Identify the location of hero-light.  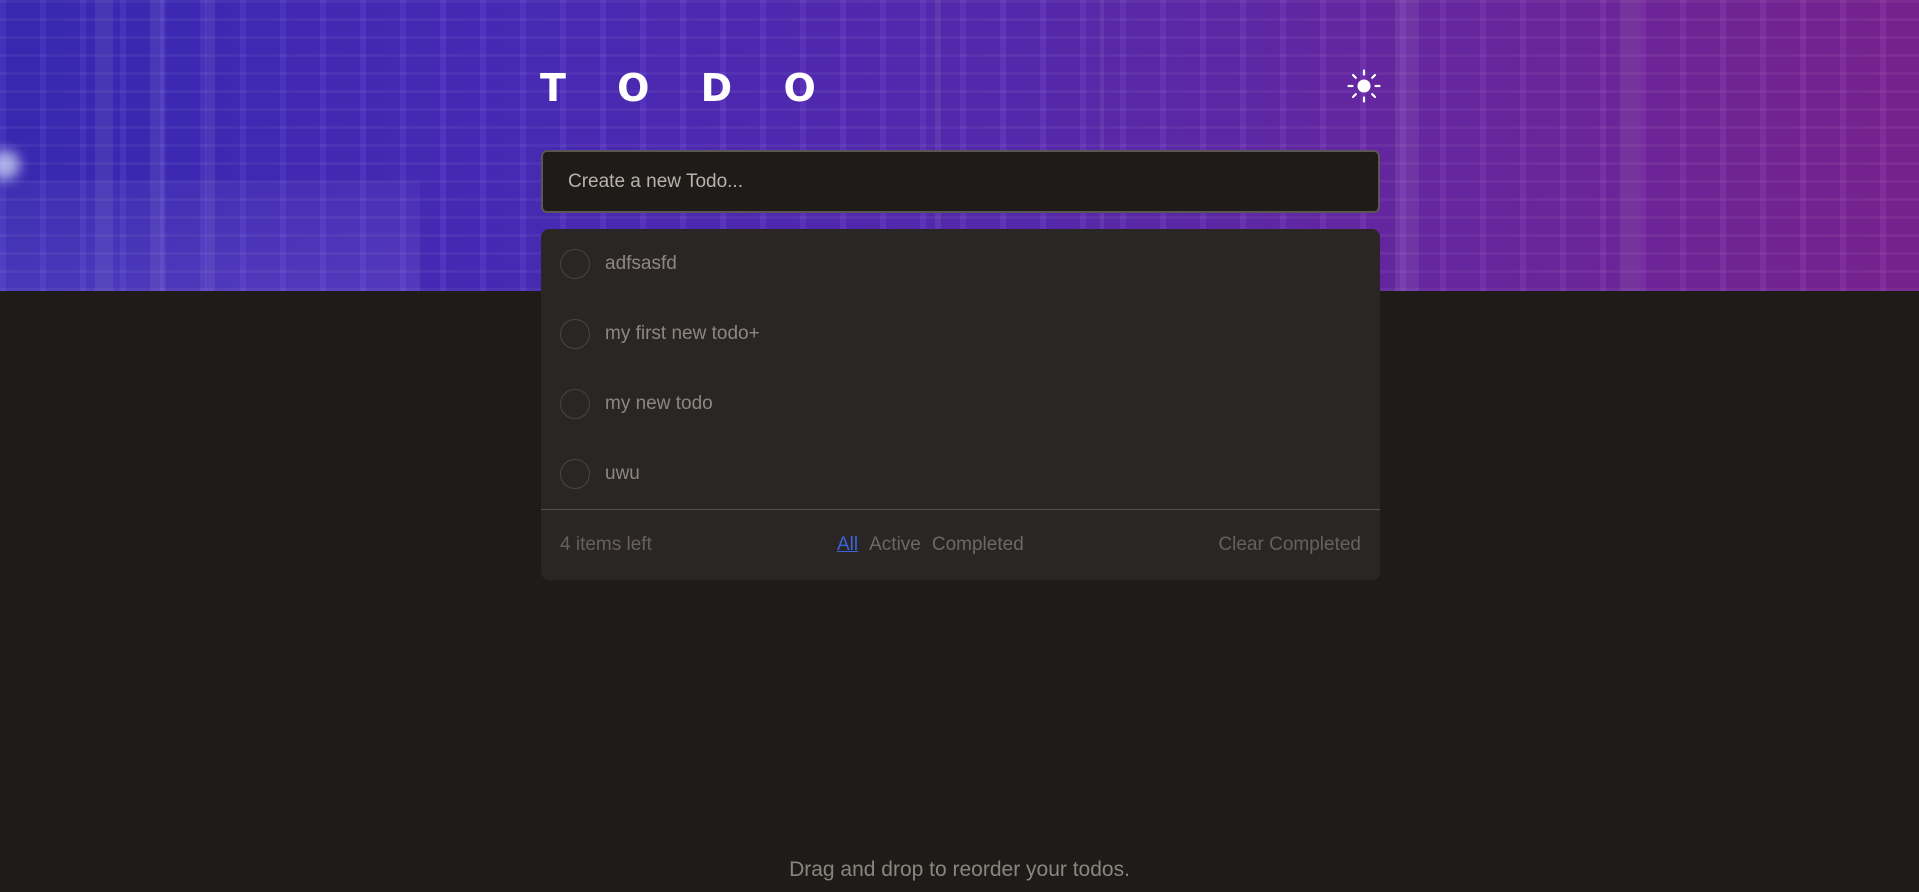
(10, 165).